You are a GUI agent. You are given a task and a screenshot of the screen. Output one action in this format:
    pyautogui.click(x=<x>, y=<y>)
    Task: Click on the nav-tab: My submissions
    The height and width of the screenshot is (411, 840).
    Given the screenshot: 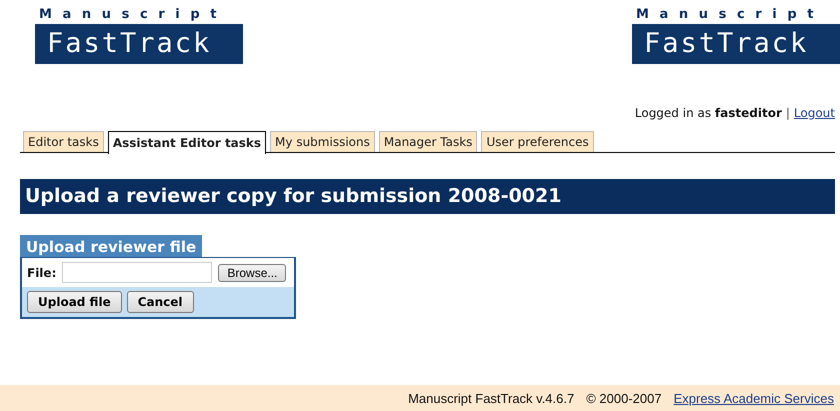 What is the action you would take?
    pyautogui.click(x=322, y=141)
    